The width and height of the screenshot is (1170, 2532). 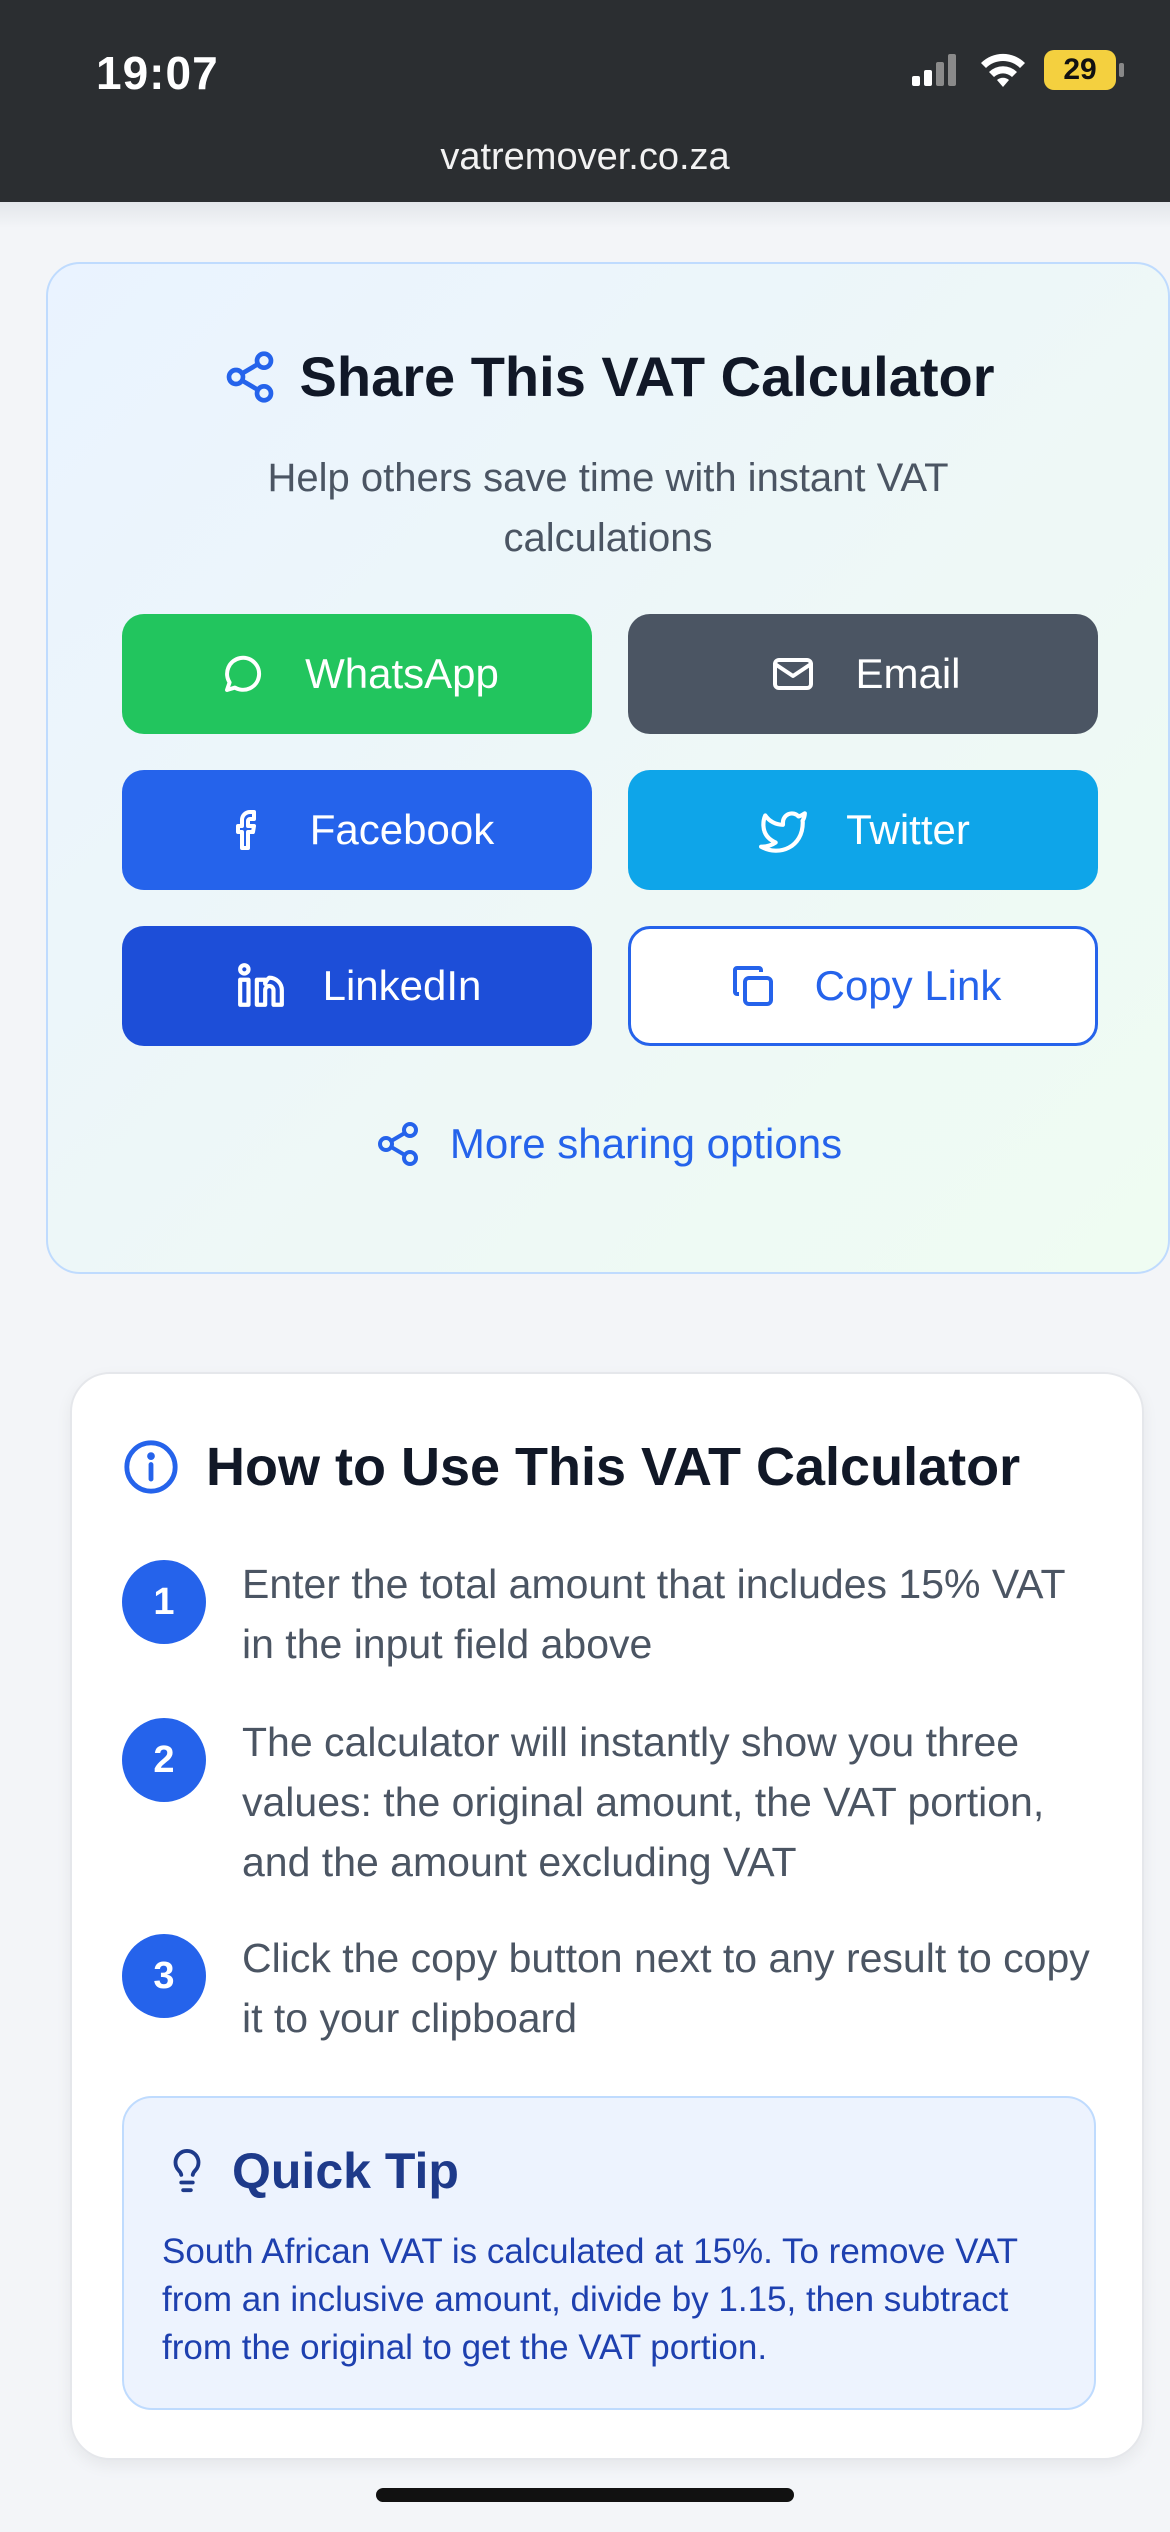 I want to click on battery-icon: 29, so click(x=1084, y=70).